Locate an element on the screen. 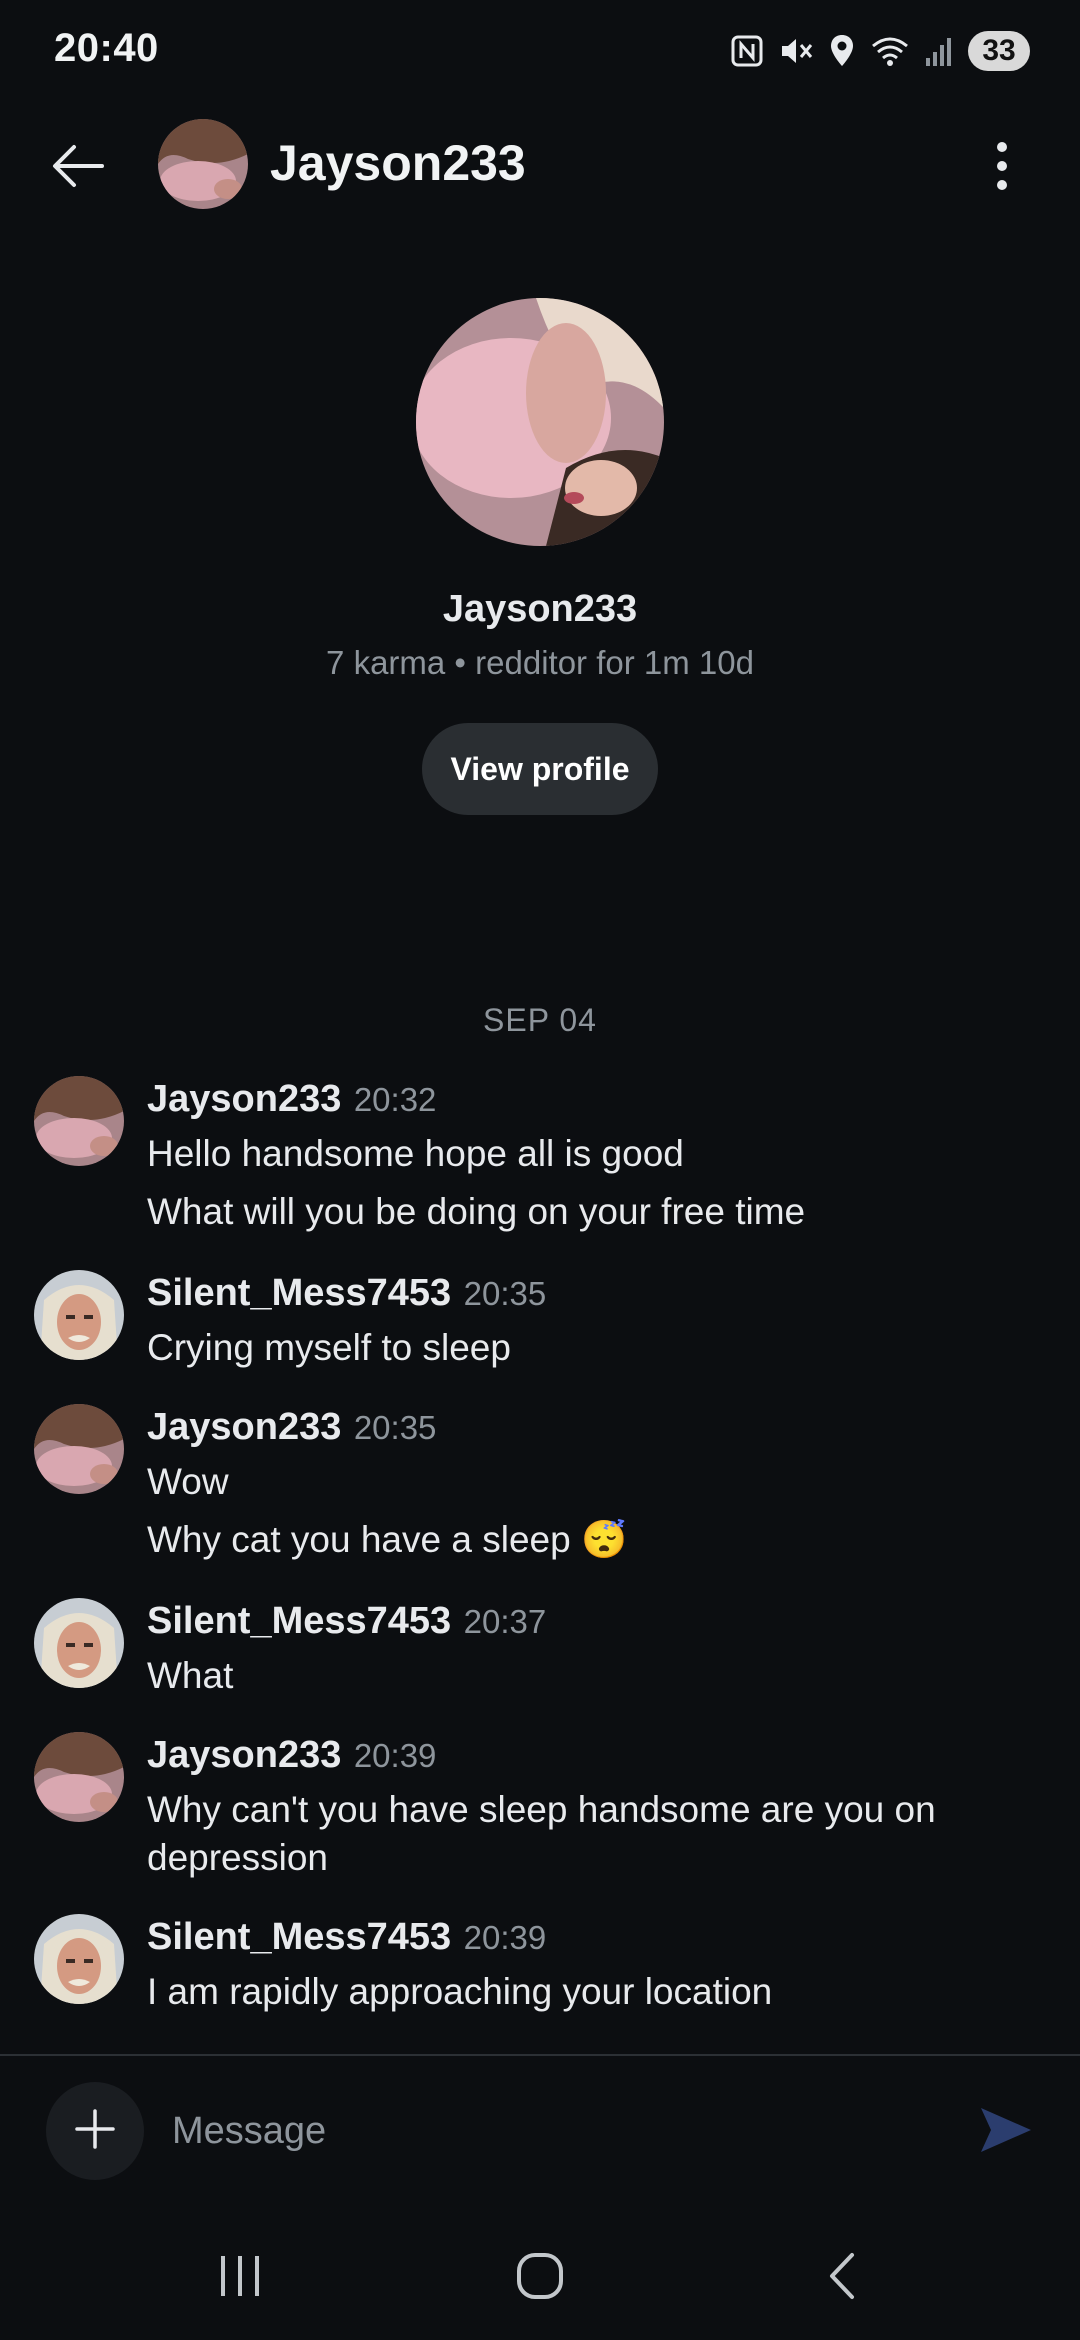 This screenshot has width=1080, height=2340. message-input is located at coordinates (552, 2131).